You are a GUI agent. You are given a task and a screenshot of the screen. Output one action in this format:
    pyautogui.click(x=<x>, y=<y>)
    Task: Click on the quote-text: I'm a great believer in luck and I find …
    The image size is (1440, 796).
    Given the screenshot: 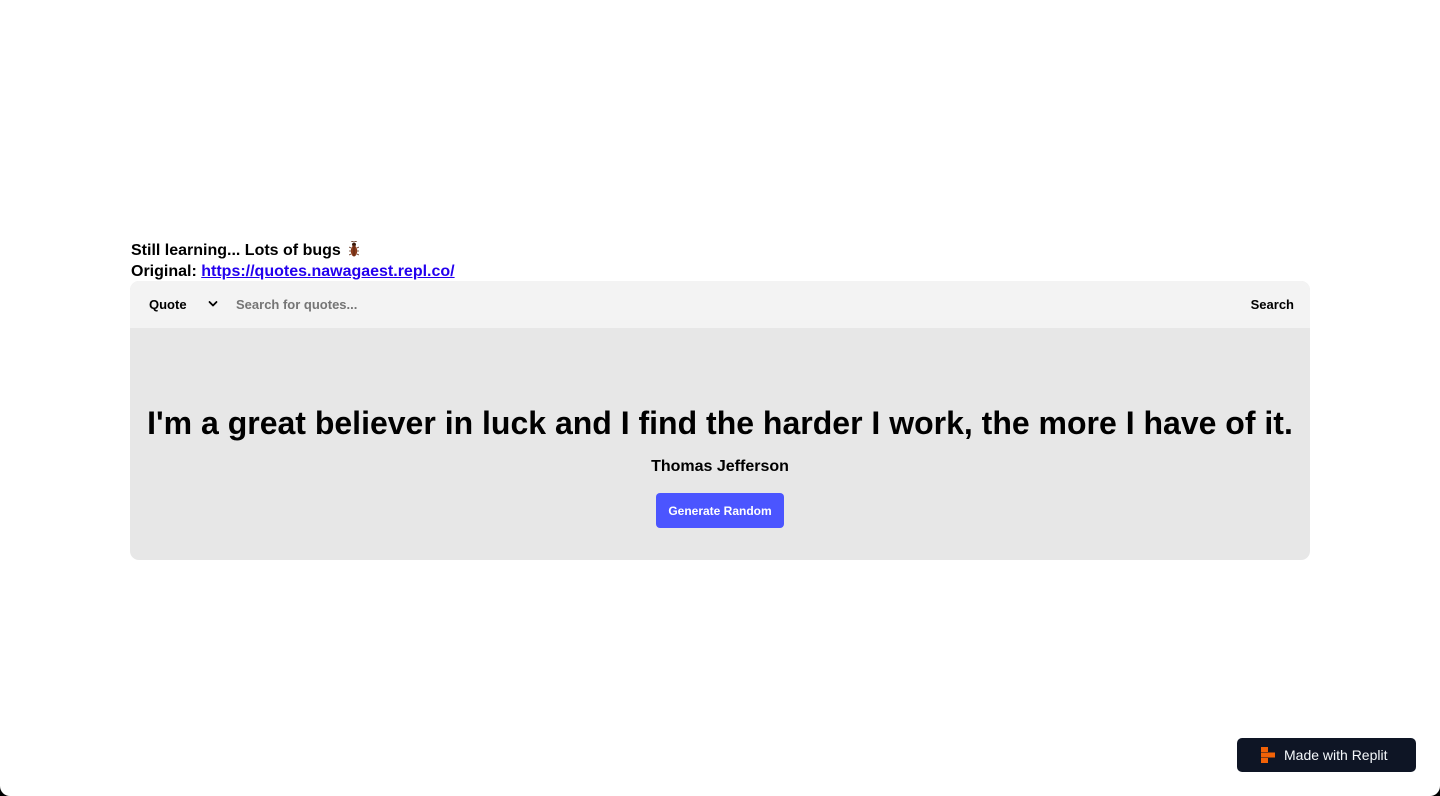 What is the action you would take?
    pyautogui.click(x=720, y=423)
    